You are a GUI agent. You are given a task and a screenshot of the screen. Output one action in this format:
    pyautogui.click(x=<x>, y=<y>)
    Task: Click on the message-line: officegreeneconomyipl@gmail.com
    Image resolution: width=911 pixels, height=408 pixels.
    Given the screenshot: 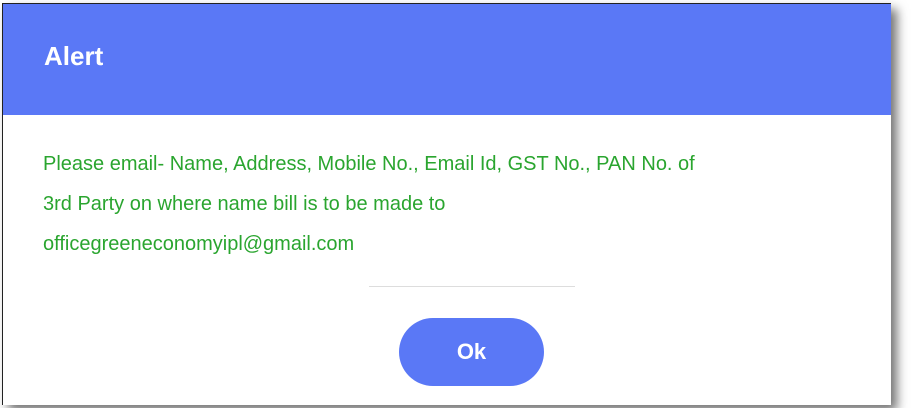 What is the action you would take?
    pyautogui.click(x=199, y=244)
    